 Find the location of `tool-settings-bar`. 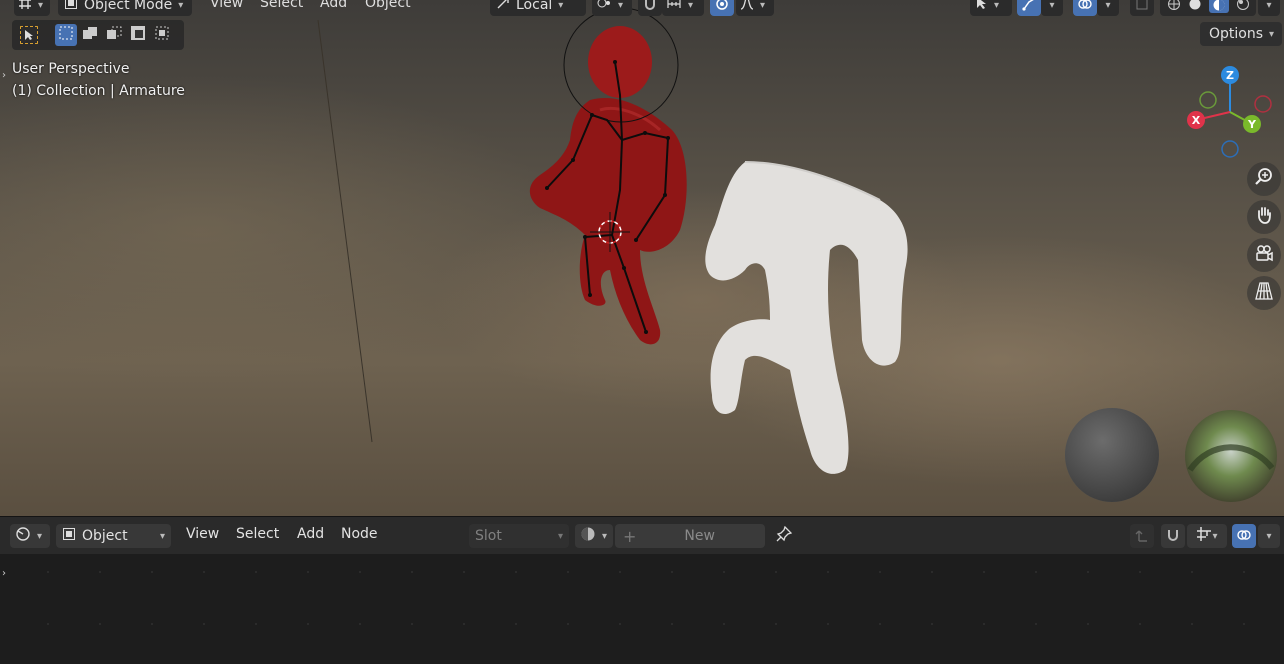

tool-settings-bar is located at coordinates (98, 35).